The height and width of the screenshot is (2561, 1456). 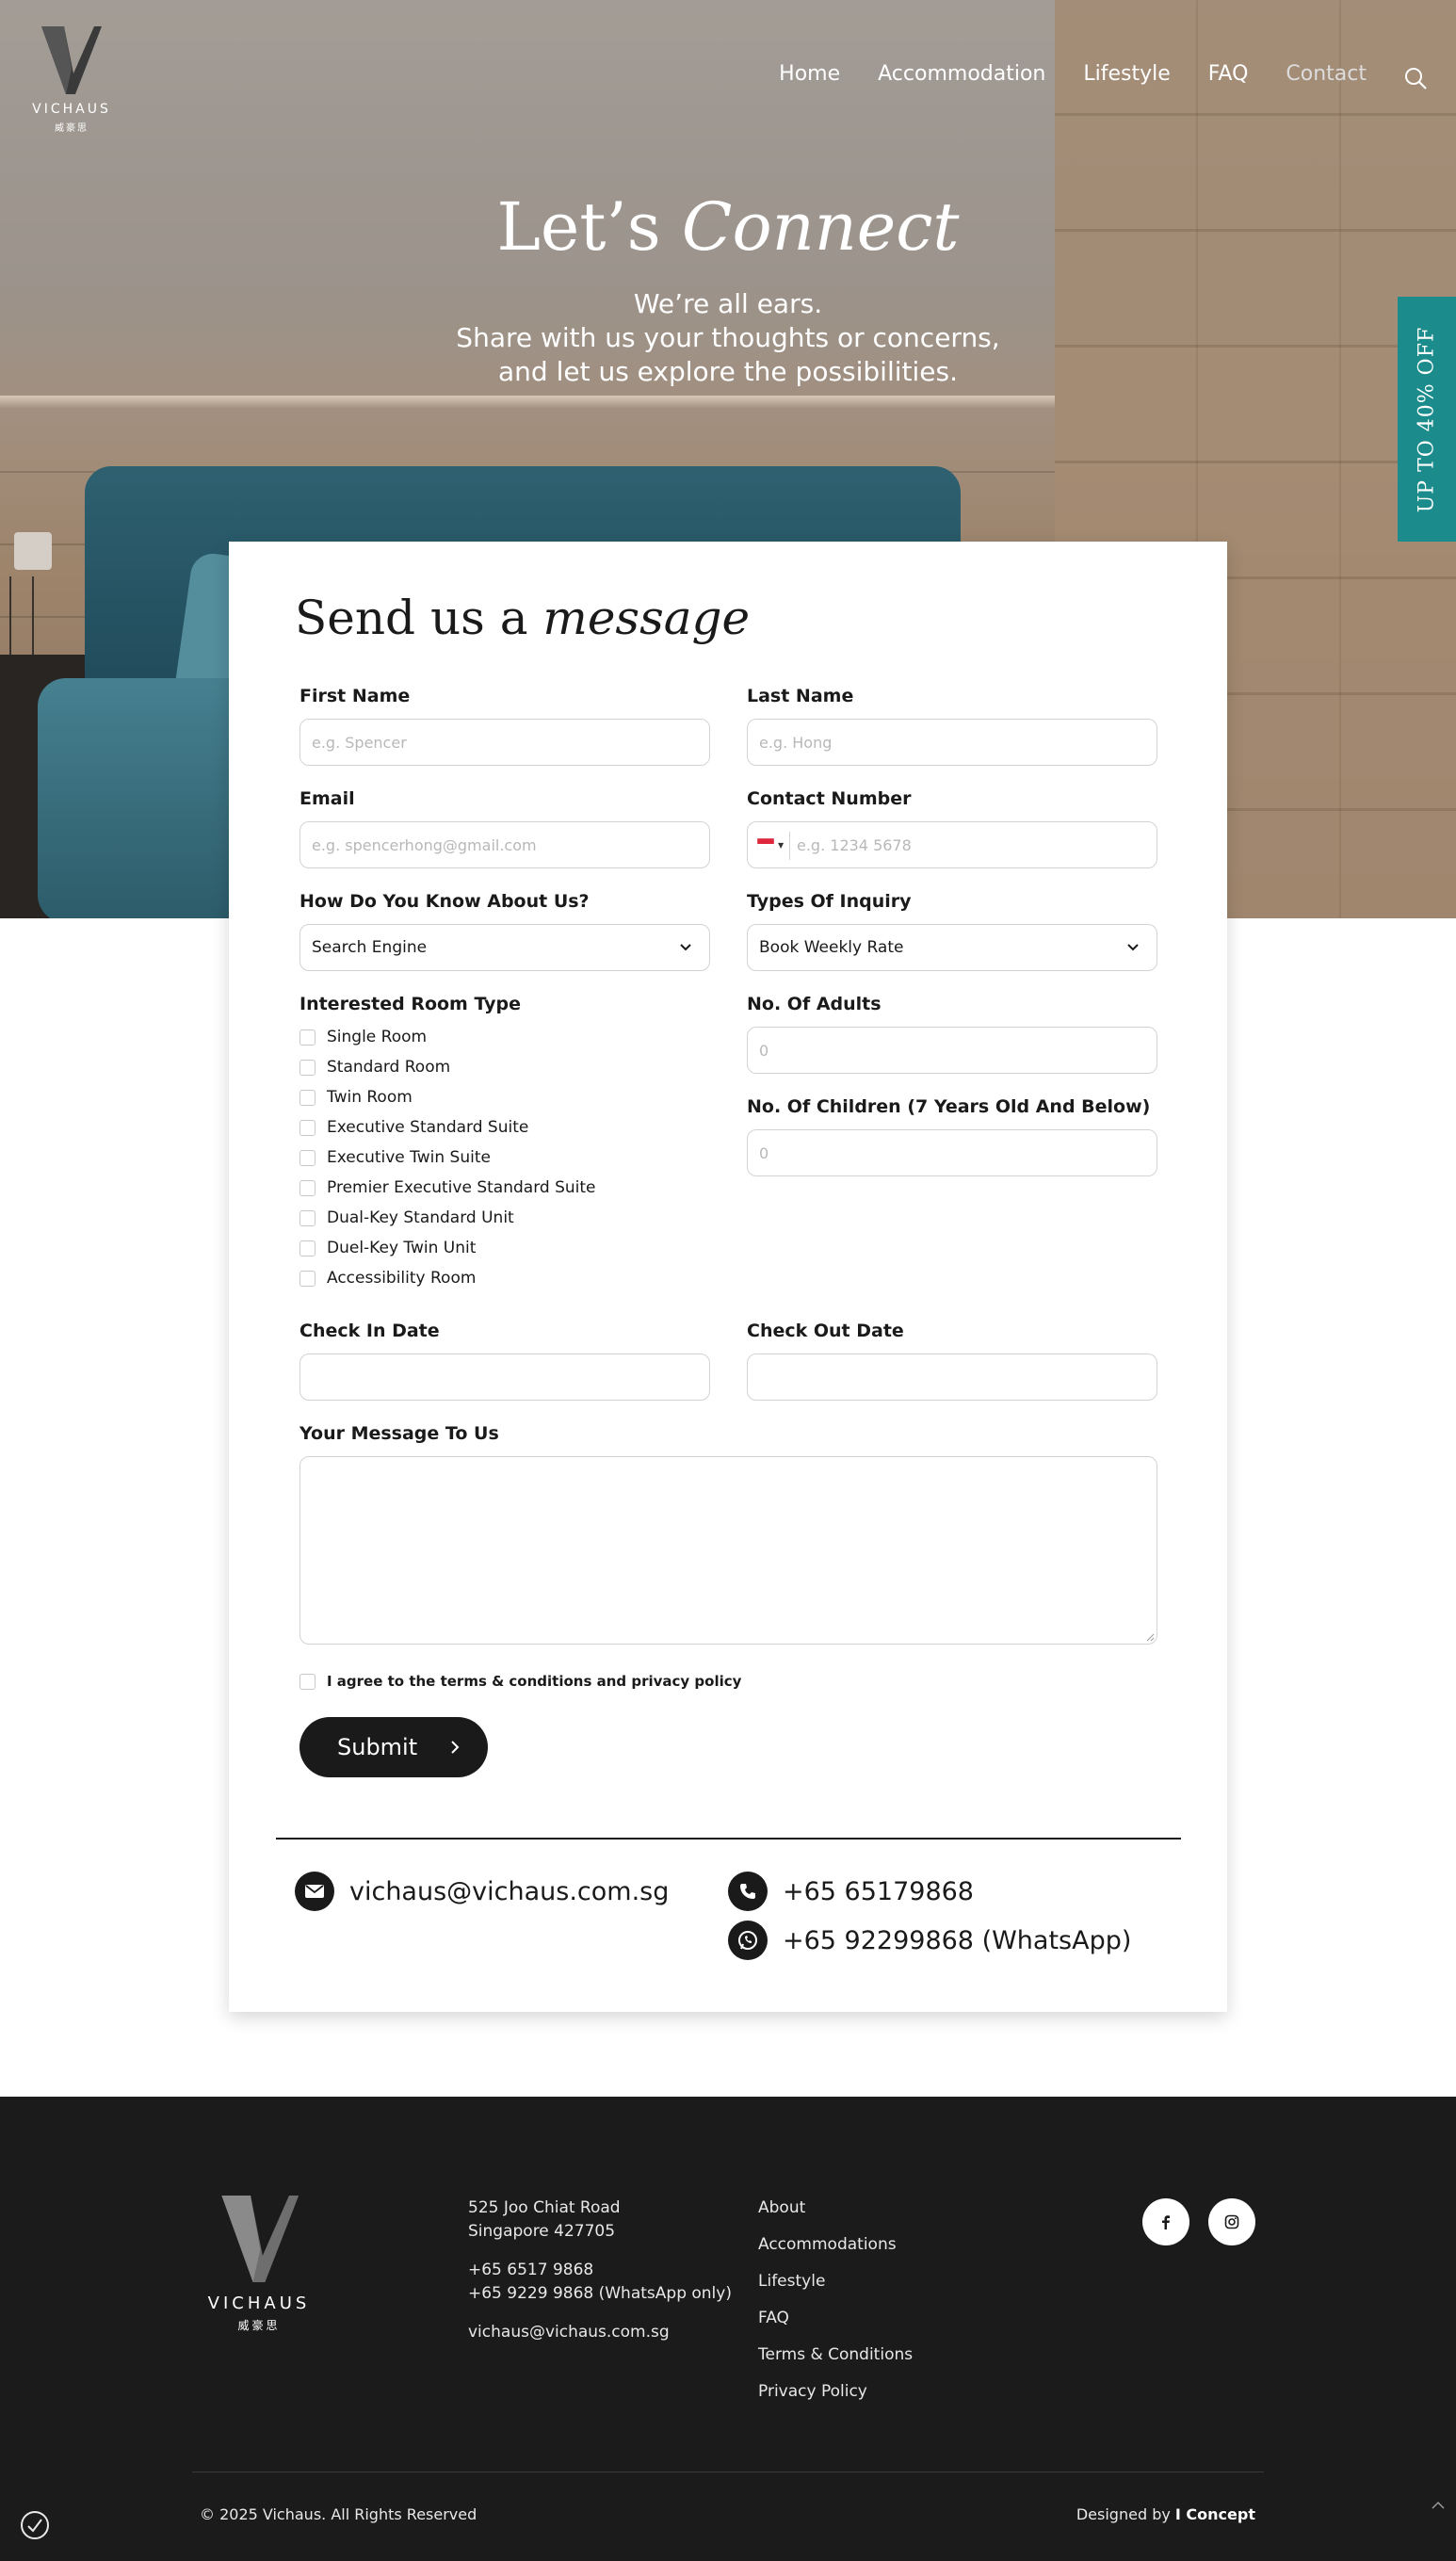 What do you see at coordinates (569, 2333) in the screenshot?
I see `footer-email: vichaus@vichaus.com.sg` at bounding box center [569, 2333].